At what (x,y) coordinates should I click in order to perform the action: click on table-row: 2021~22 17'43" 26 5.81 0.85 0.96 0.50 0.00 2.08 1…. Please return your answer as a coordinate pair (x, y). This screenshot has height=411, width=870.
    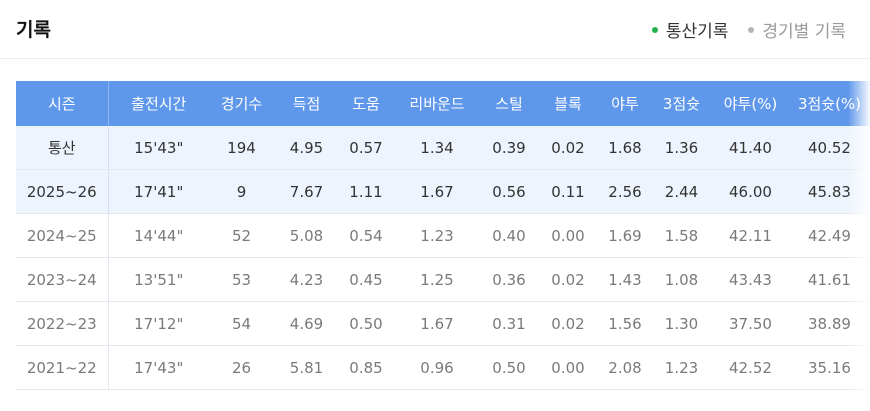
    Looking at the image, I should click on (443, 367).